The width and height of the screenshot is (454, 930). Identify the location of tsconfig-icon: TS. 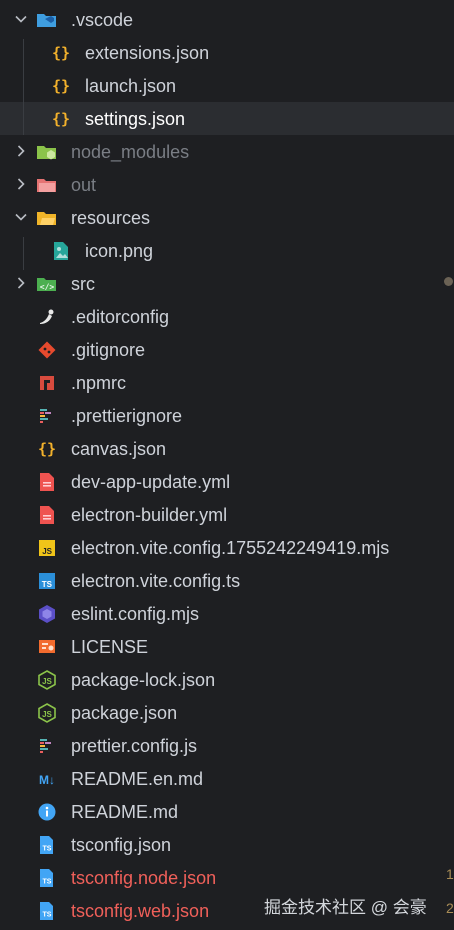
(47, 878).